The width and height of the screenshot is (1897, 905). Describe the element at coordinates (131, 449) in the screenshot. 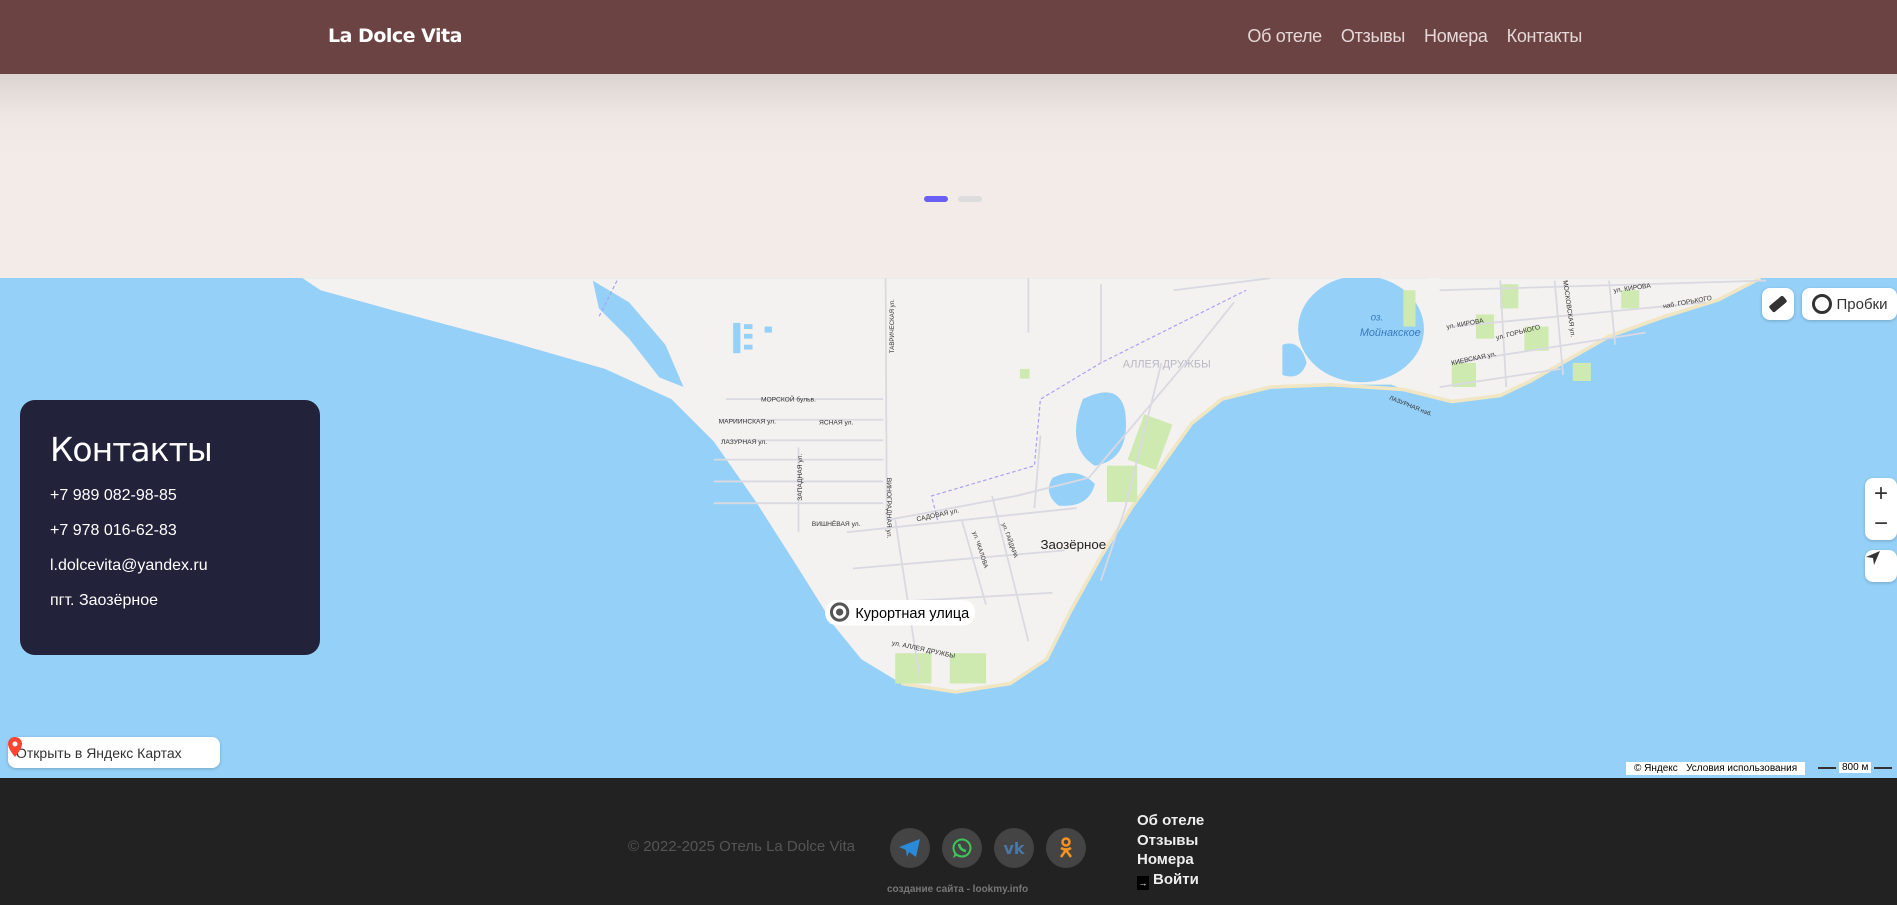

I see `contacts-title: Контакты` at that location.